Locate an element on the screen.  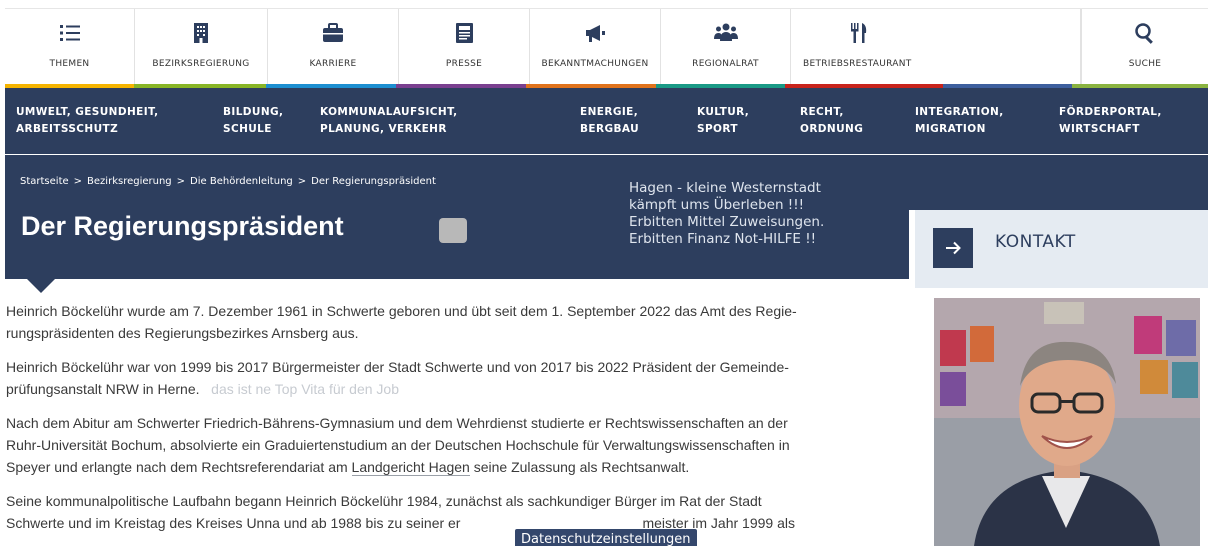
portrait-photo is located at coordinates (1067, 422).